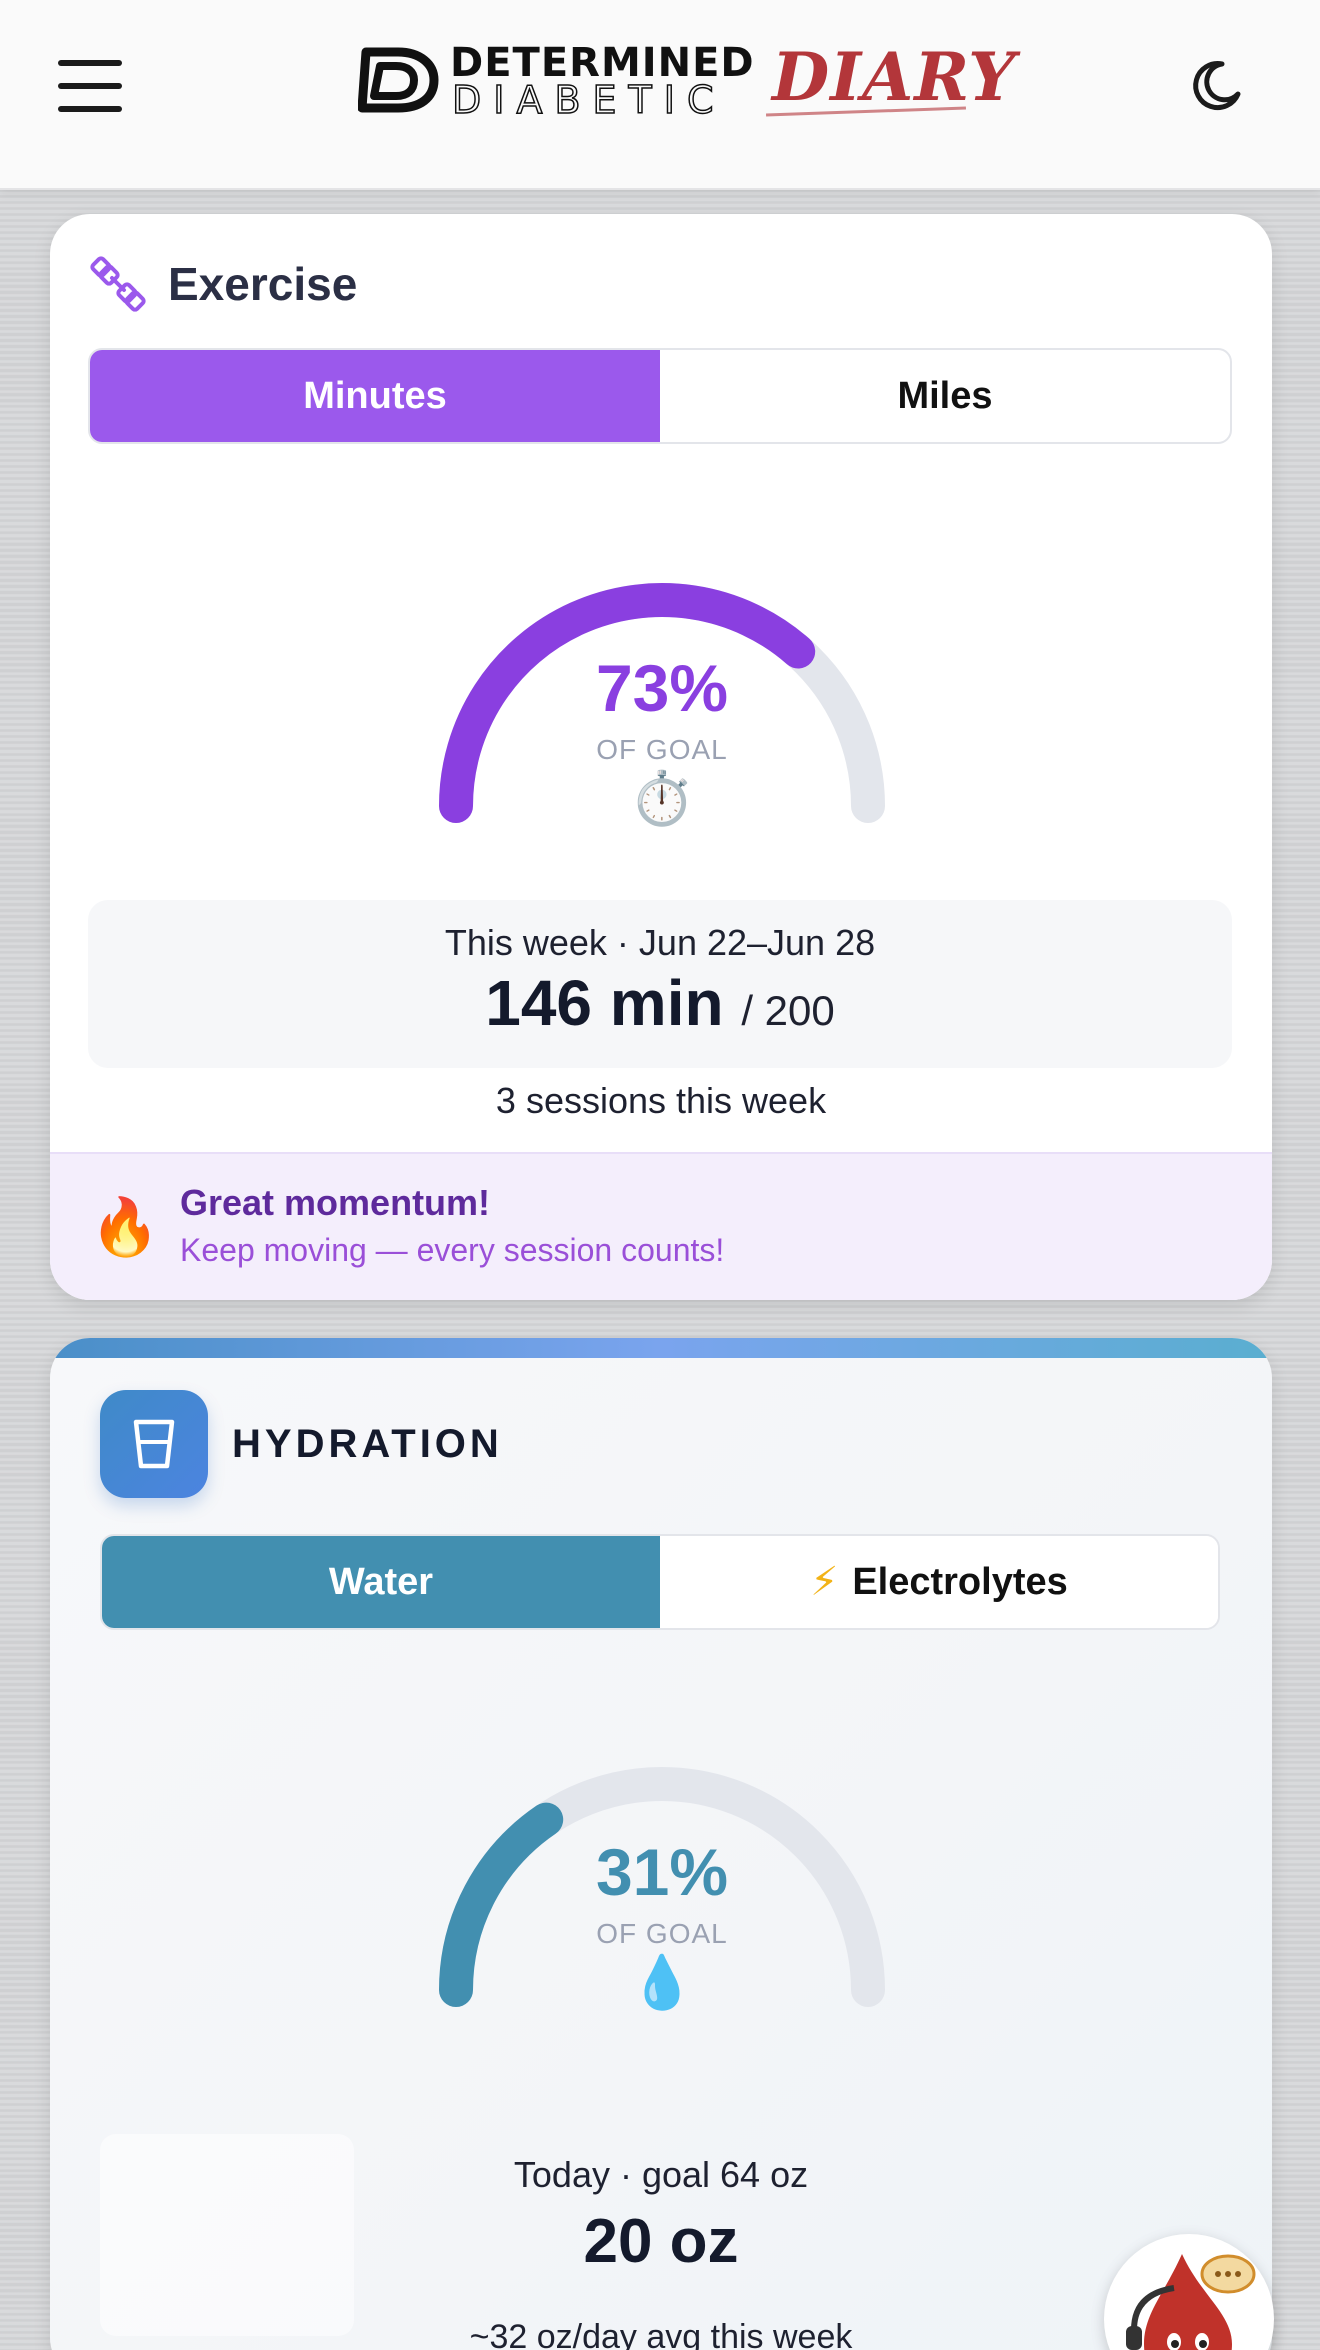  Describe the element at coordinates (824, 1582) in the screenshot. I see `lightning-icon: ⚡` at that location.